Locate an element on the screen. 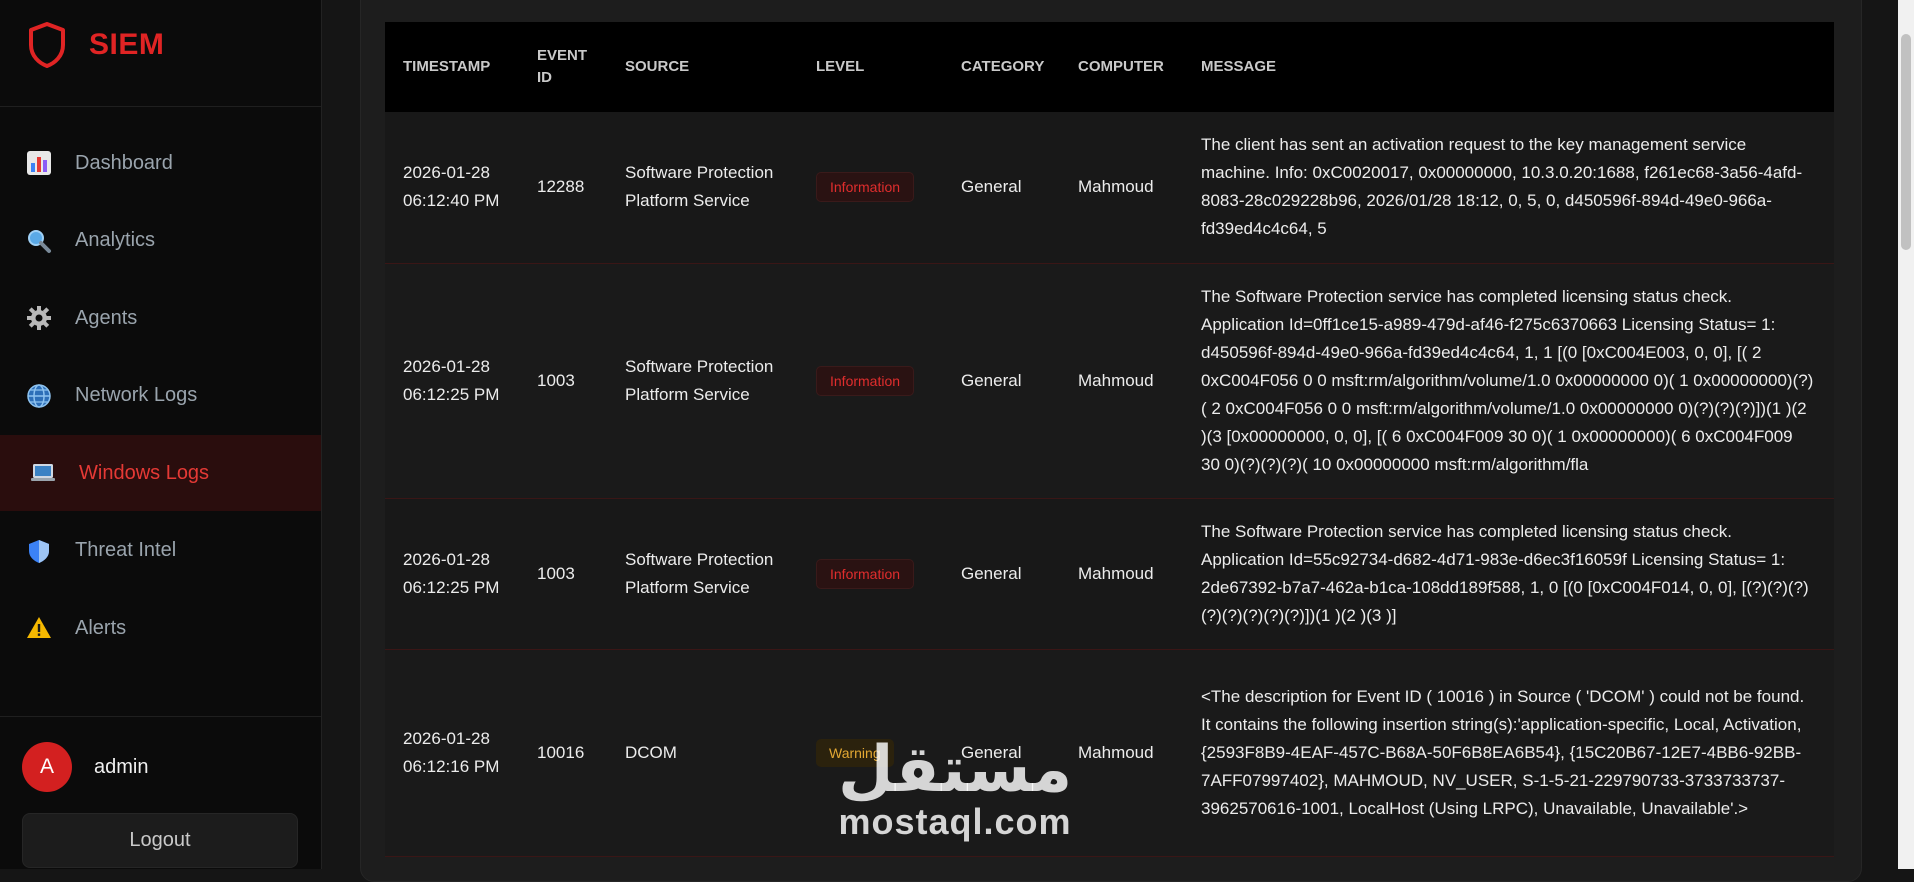 Image resolution: width=1914 pixels, height=882 pixels. brand-title: SIEM is located at coordinates (127, 44).